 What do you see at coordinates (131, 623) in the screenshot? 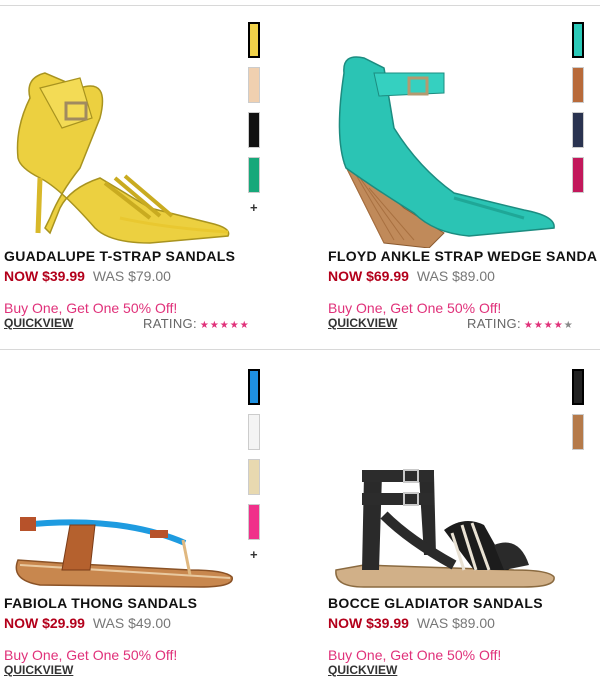
I see `price-was: WAS $49.00` at bounding box center [131, 623].